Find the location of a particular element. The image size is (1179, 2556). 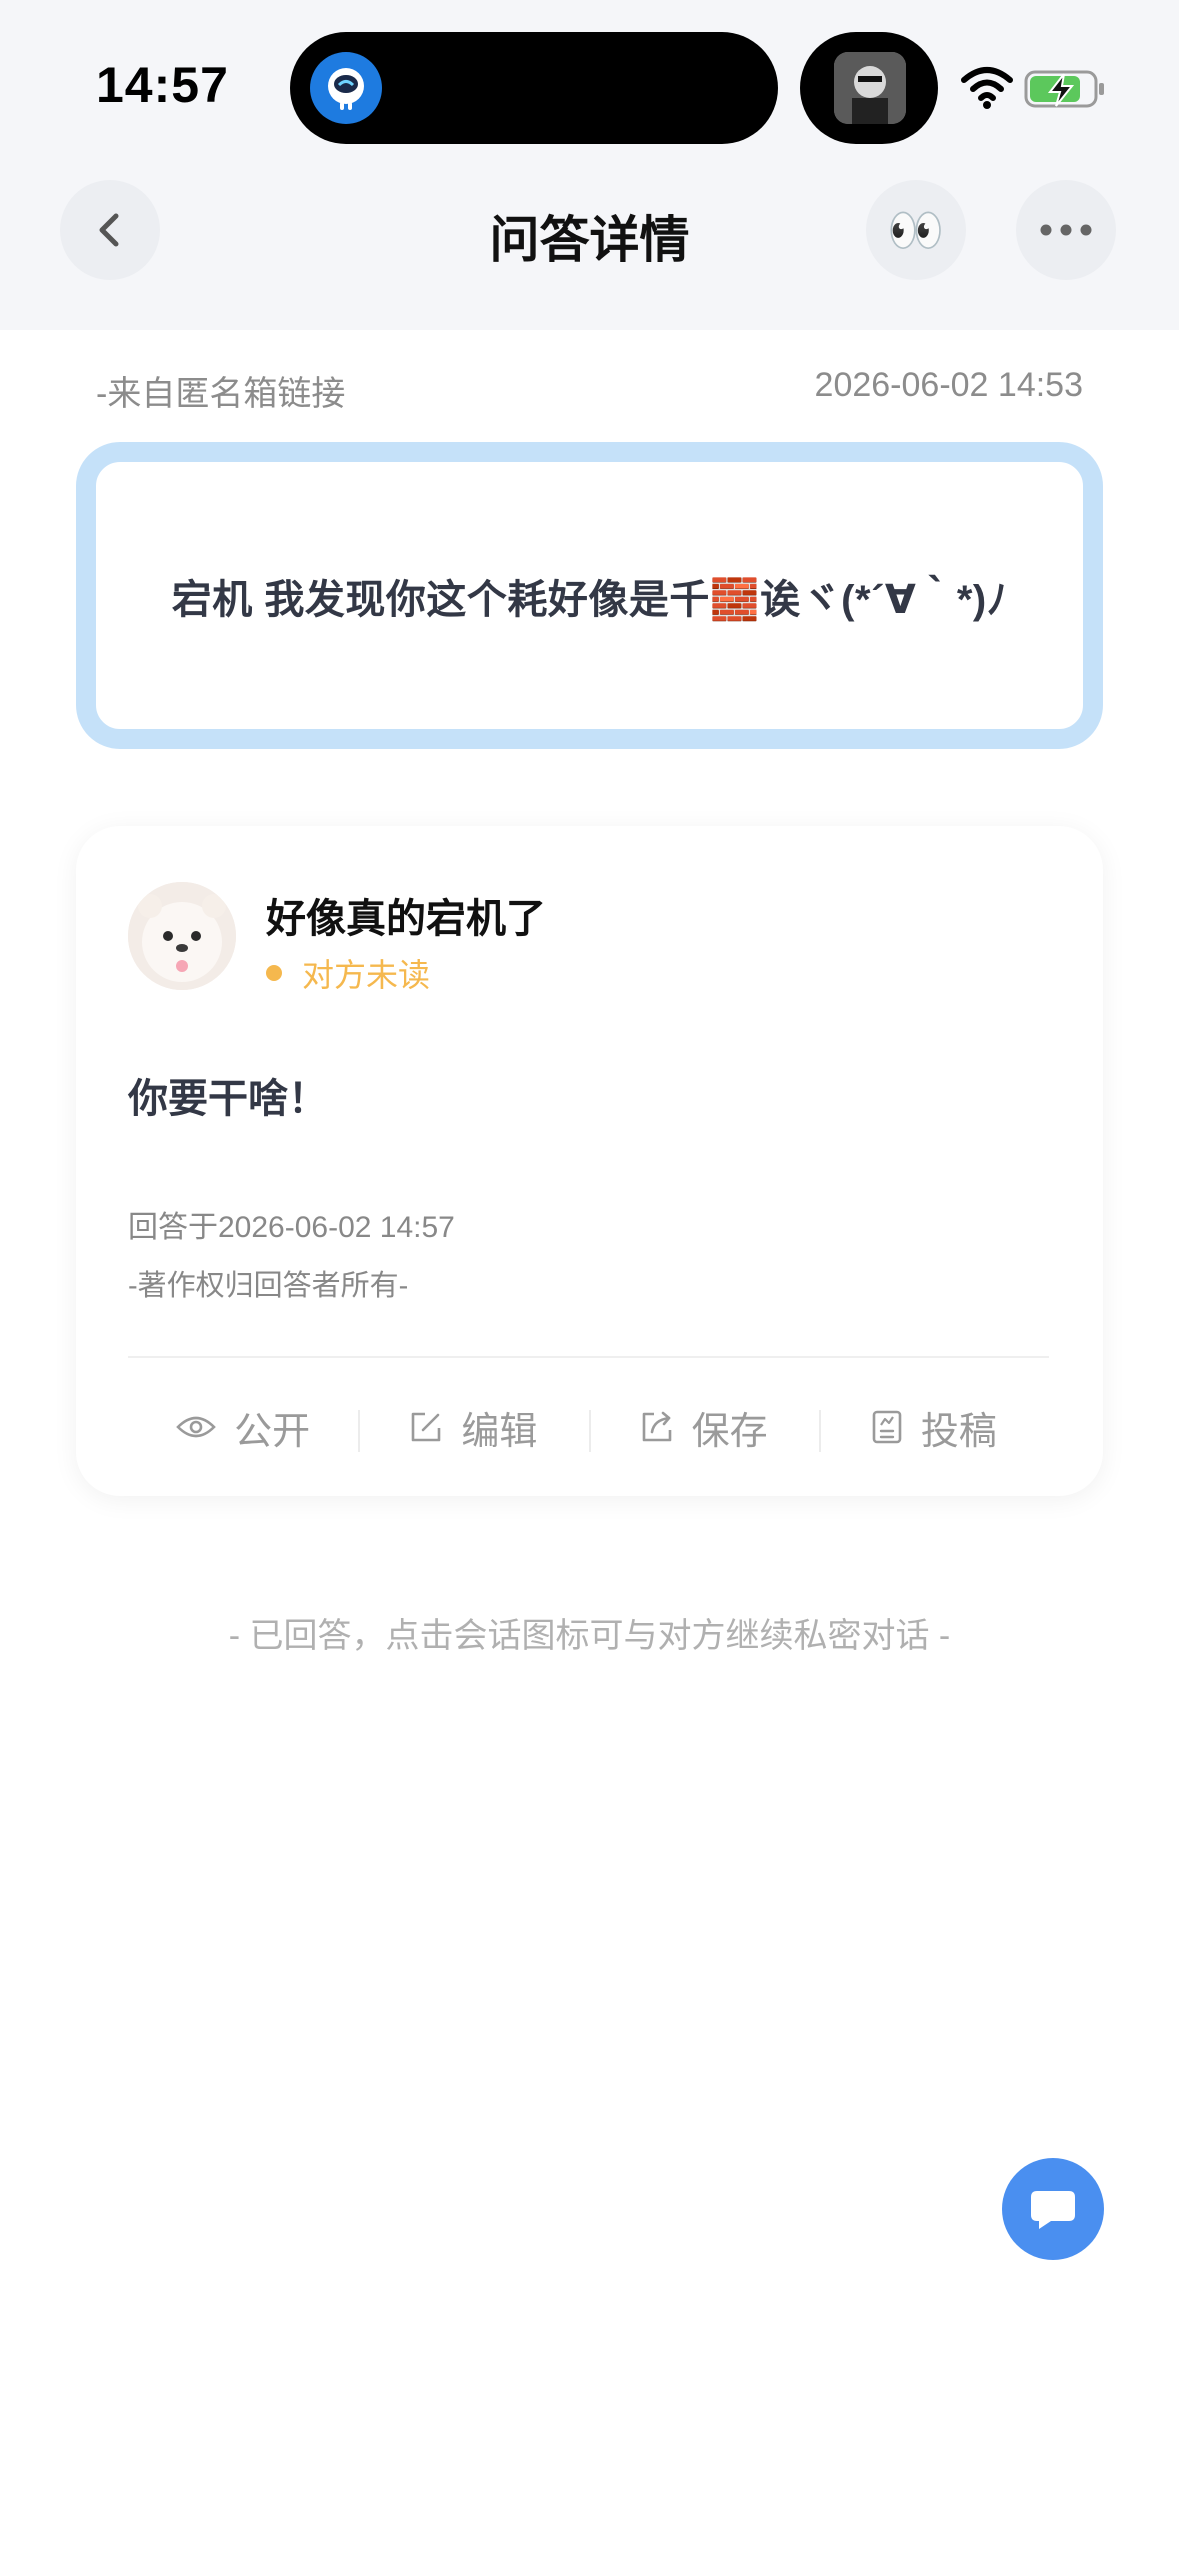

submit-button: 投稿 is located at coordinates (933, 1427).